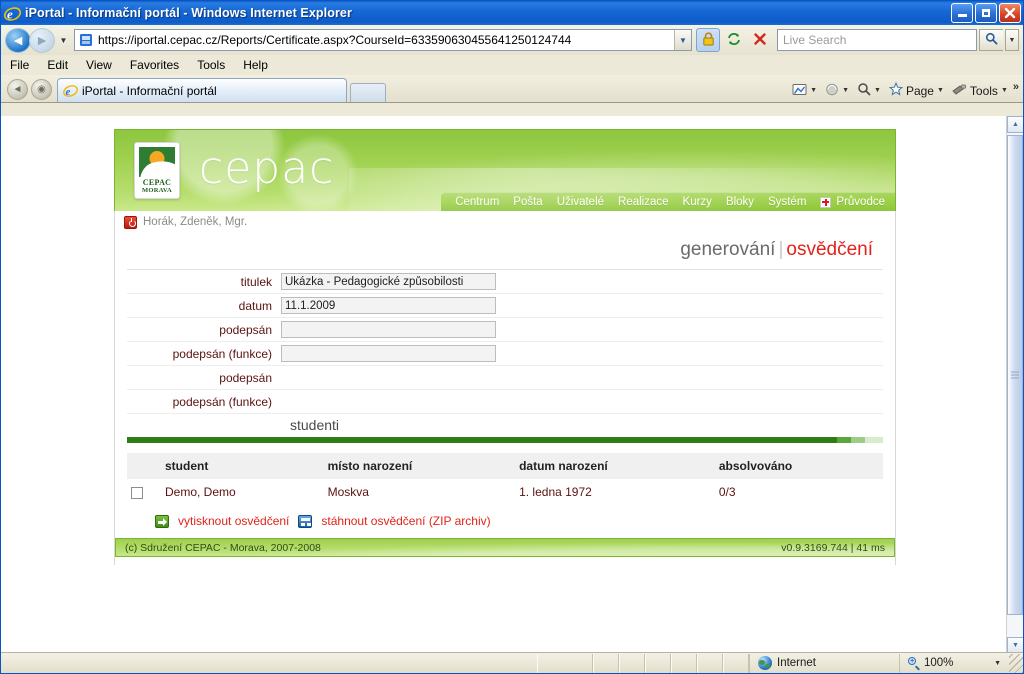 The image size is (1024, 674). I want to click on footer-copyright: (c) Sdružení CEPAC - Morava, 2007-2008, so click(223, 547).